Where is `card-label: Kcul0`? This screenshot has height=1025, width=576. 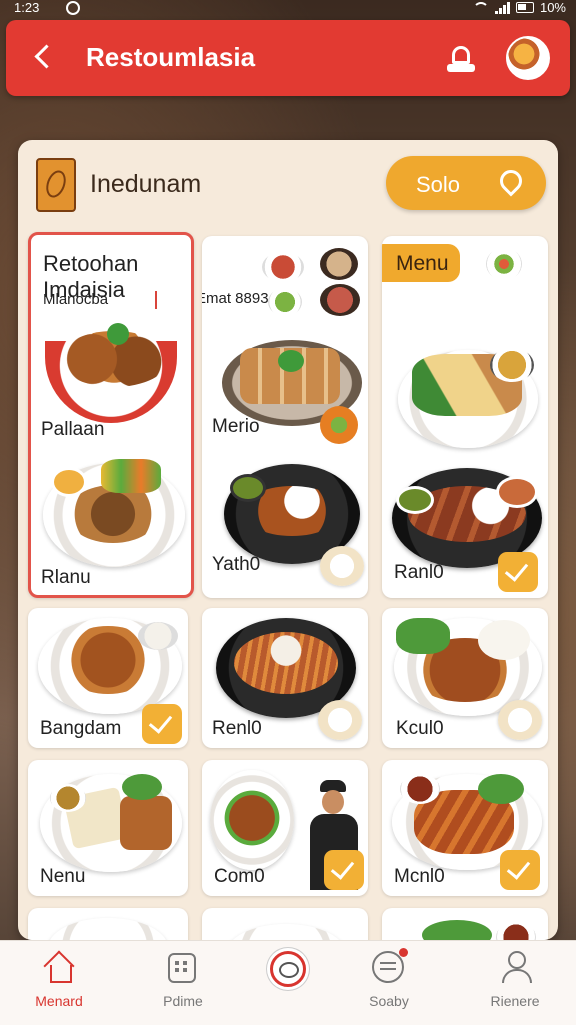
card-label: Kcul0 is located at coordinates (420, 728).